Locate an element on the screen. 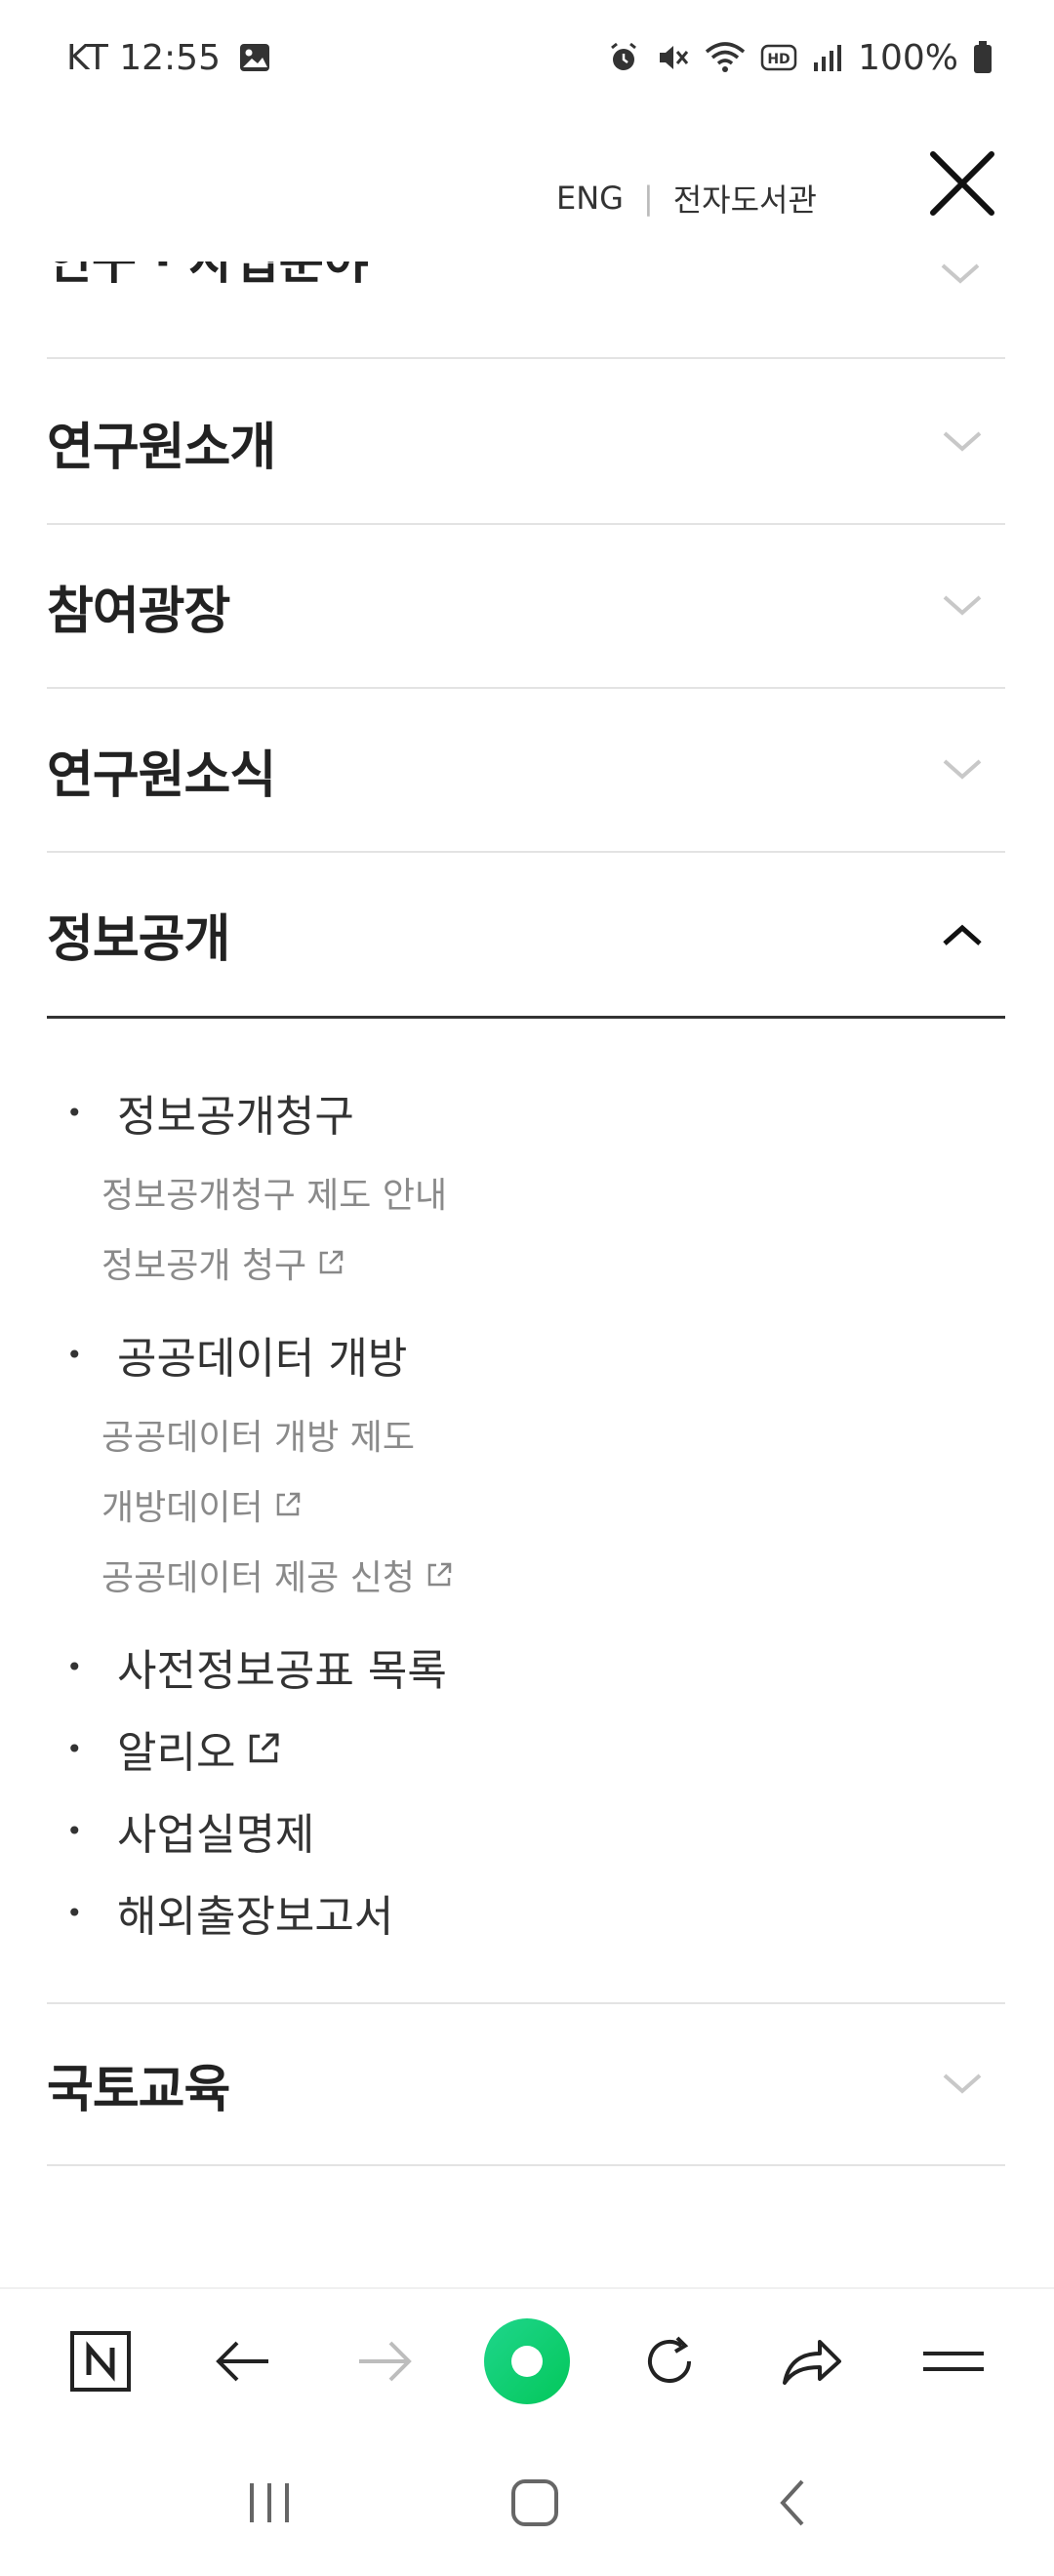  refresh-icon is located at coordinates (669, 2359).